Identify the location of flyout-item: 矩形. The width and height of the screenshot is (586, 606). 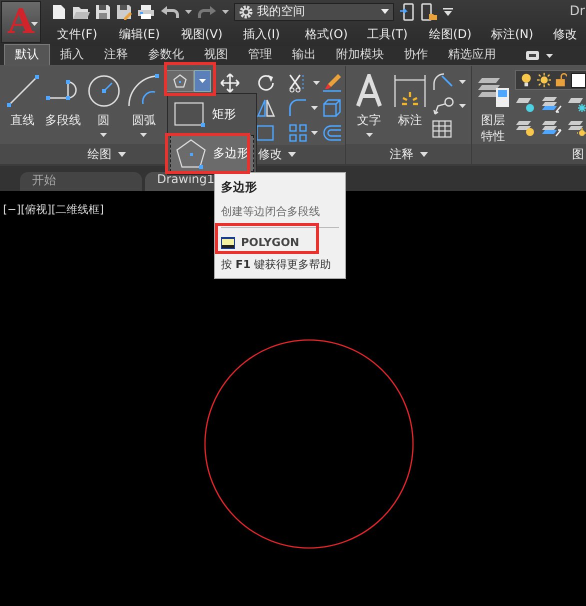
(212, 114).